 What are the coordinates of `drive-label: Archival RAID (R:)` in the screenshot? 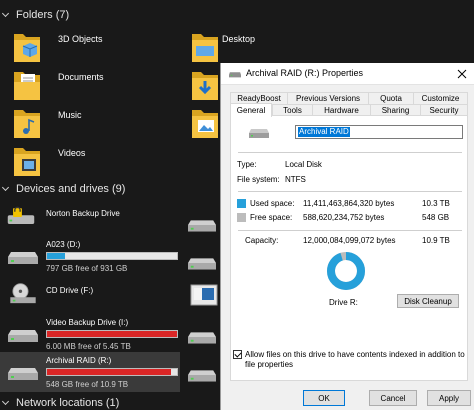 It's located at (79, 360).